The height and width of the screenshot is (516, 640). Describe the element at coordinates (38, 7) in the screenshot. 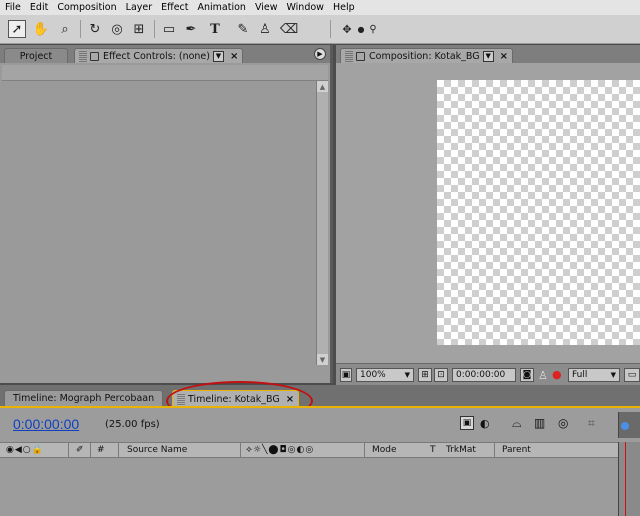

I see `menu-edit: Edit` at that location.